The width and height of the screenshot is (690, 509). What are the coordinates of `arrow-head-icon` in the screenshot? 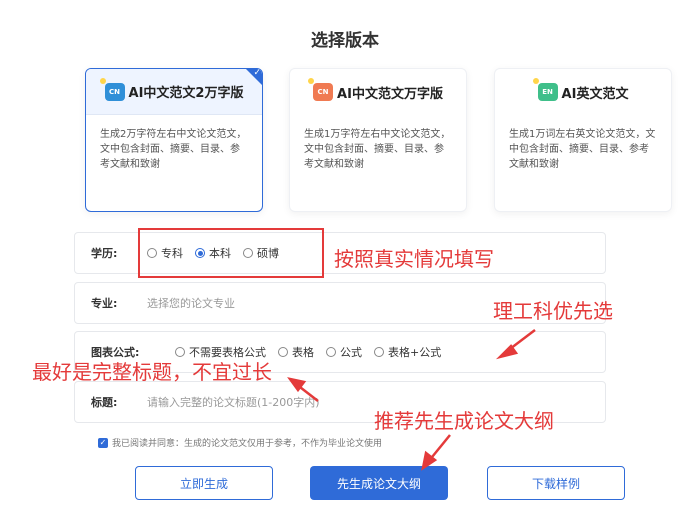 It's located at (507, 352).